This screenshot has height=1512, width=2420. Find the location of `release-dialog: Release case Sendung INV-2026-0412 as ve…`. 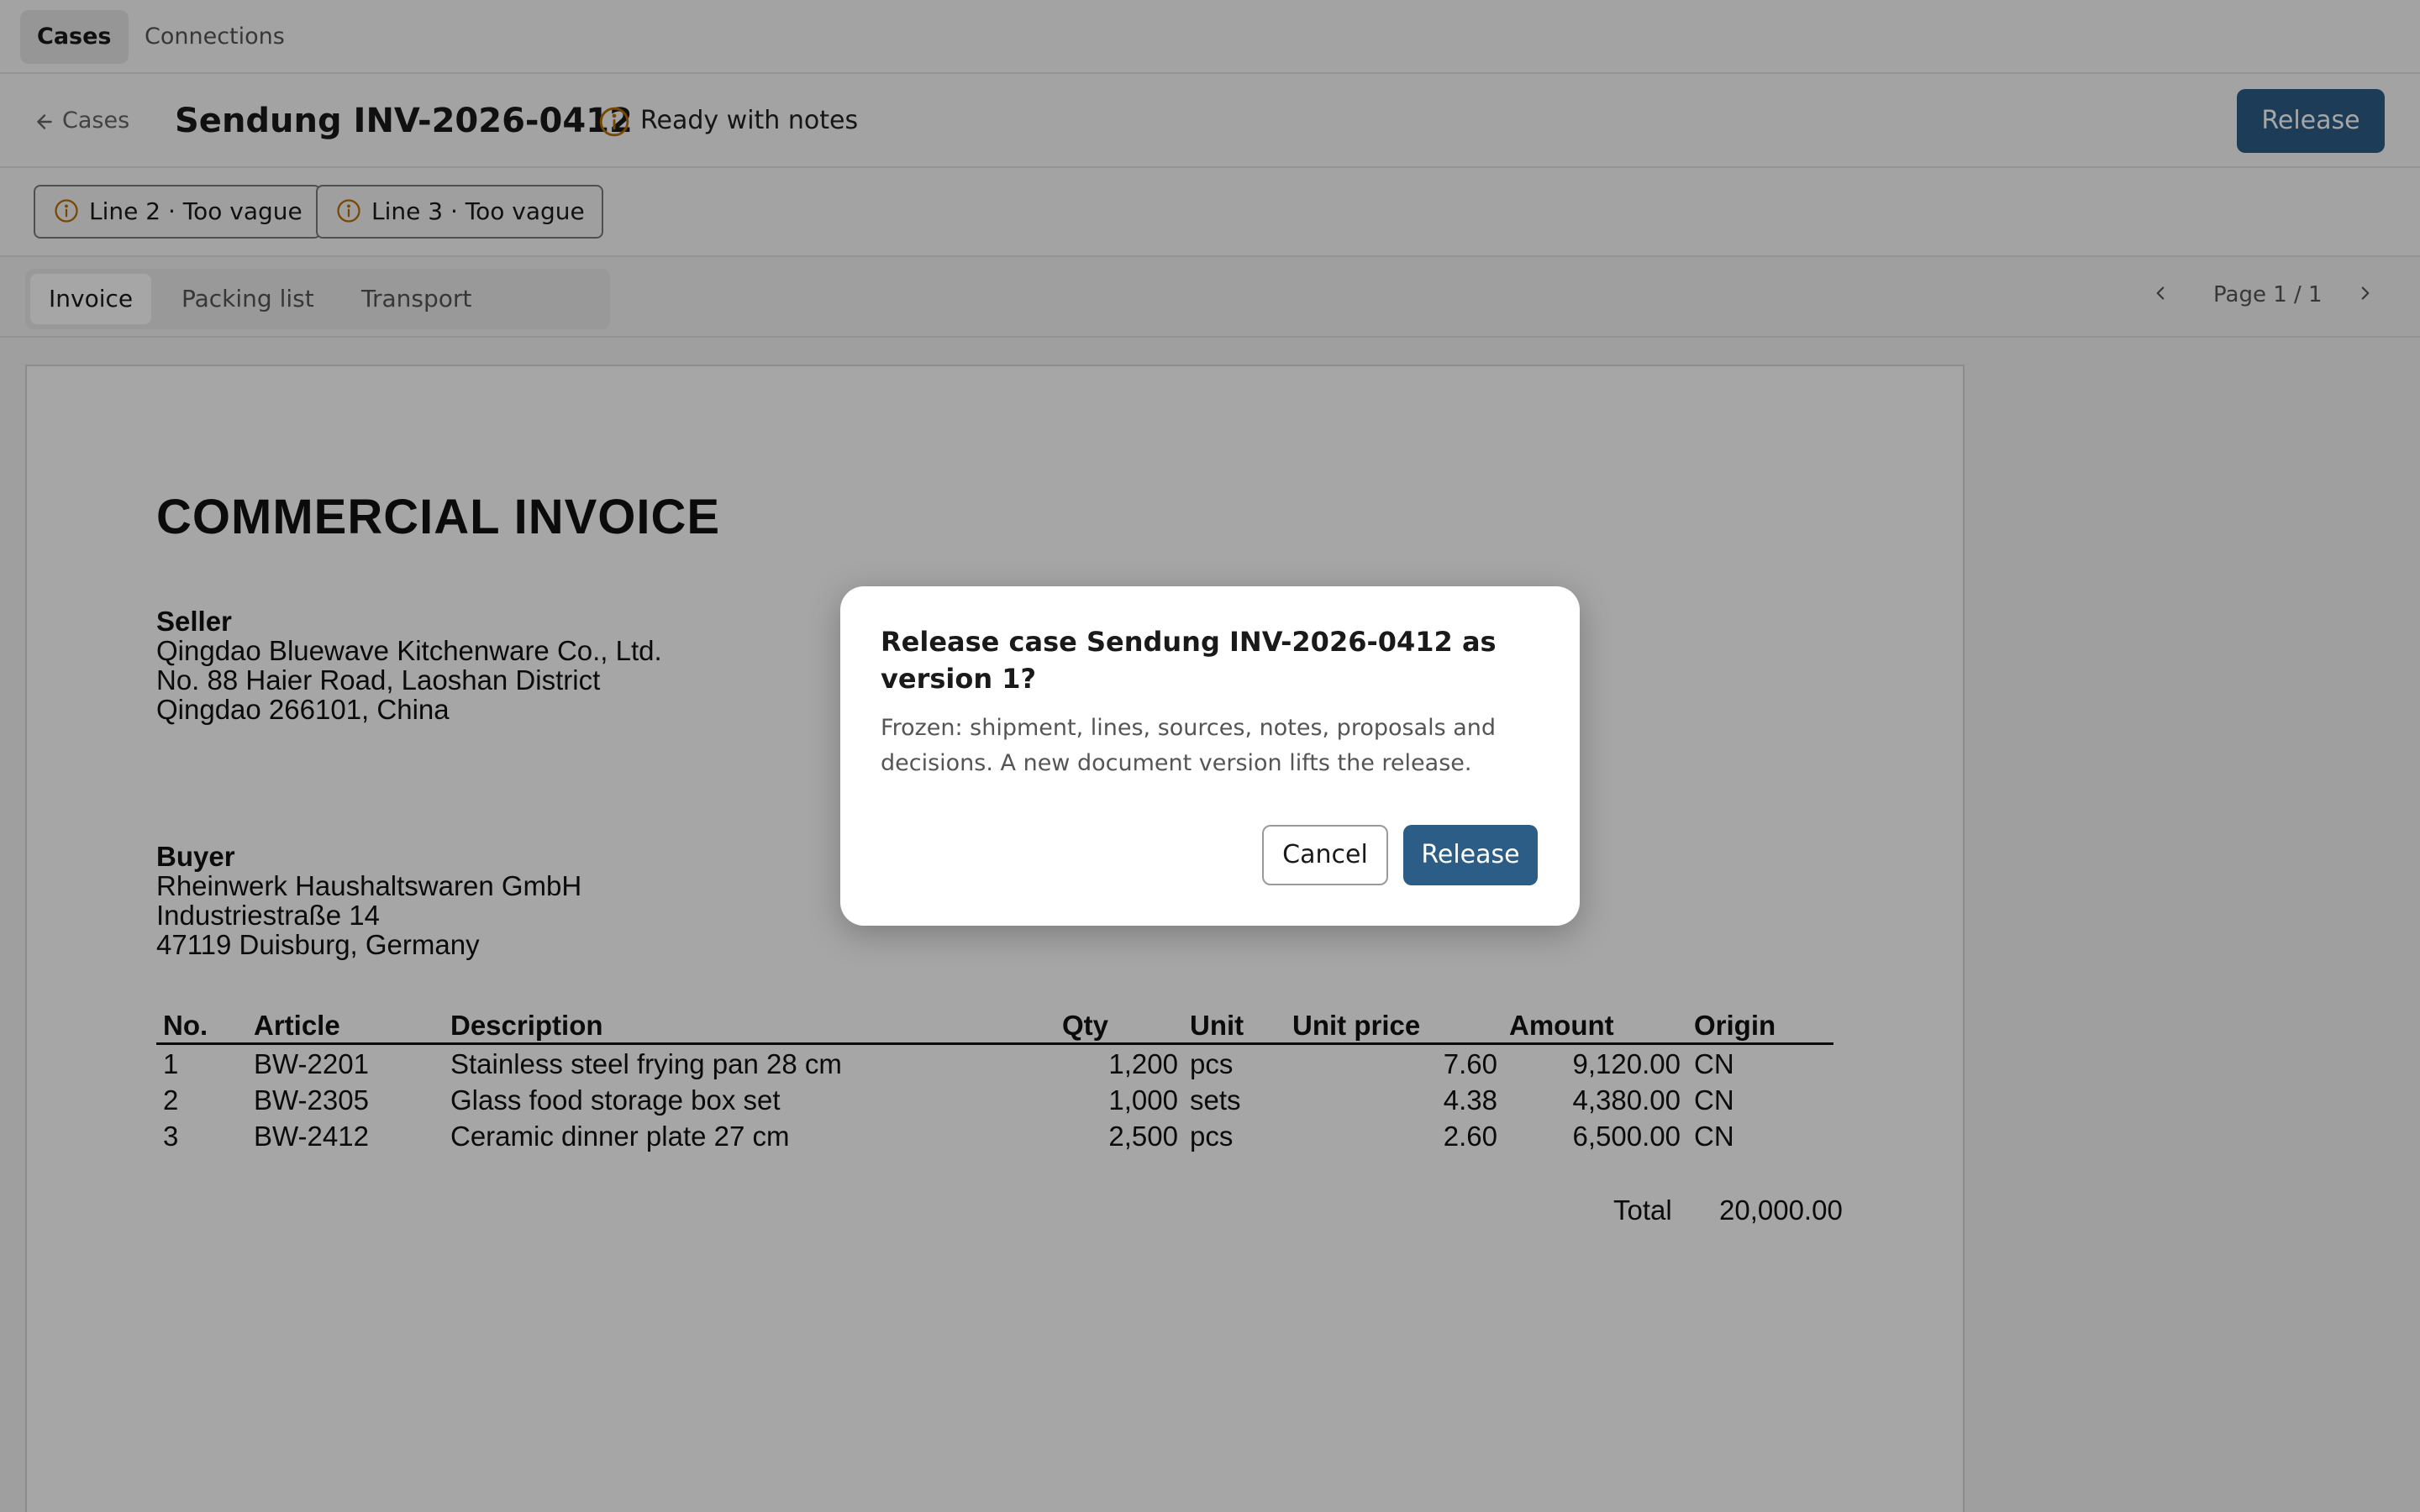

release-dialog: Release case Sendung INV-2026-0412 as ve… is located at coordinates (1210, 756).